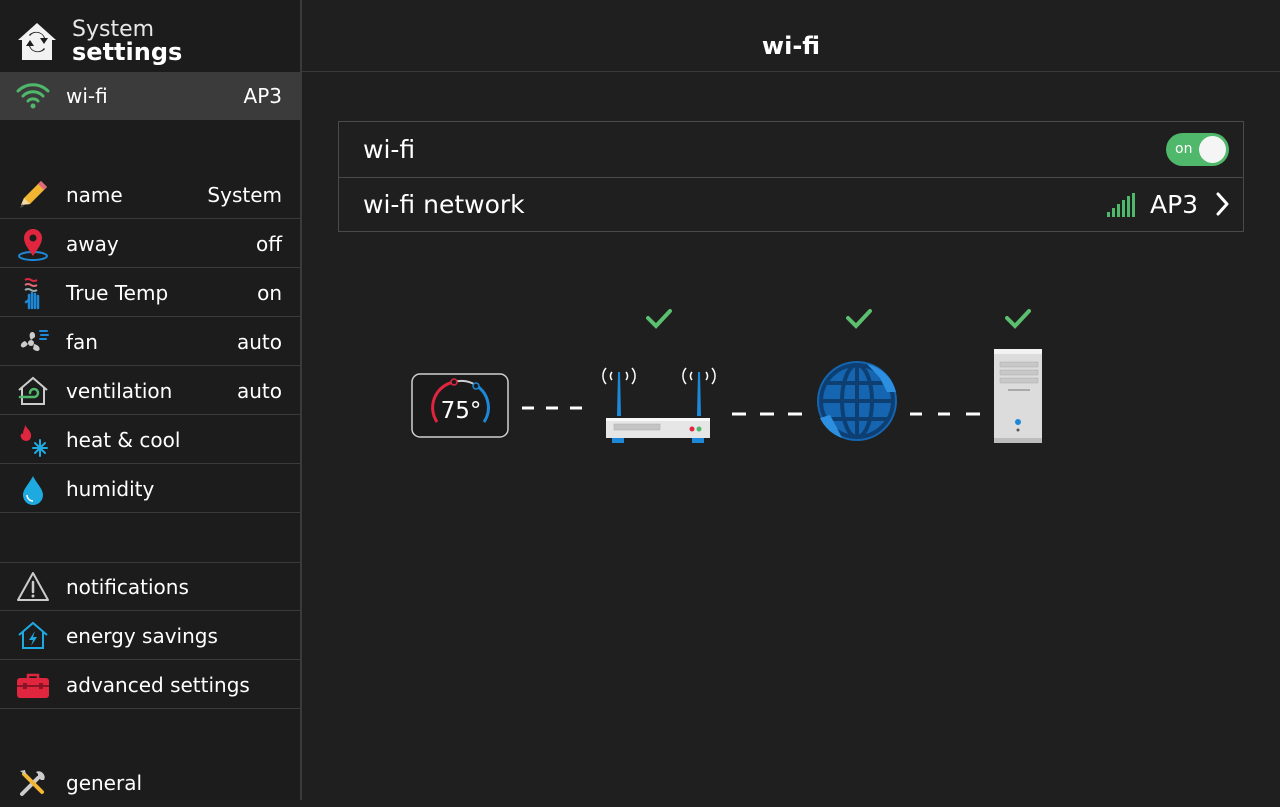 This screenshot has height=807, width=1280. What do you see at coordinates (1222, 204) in the screenshot?
I see `chevron-right-icon` at bounding box center [1222, 204].